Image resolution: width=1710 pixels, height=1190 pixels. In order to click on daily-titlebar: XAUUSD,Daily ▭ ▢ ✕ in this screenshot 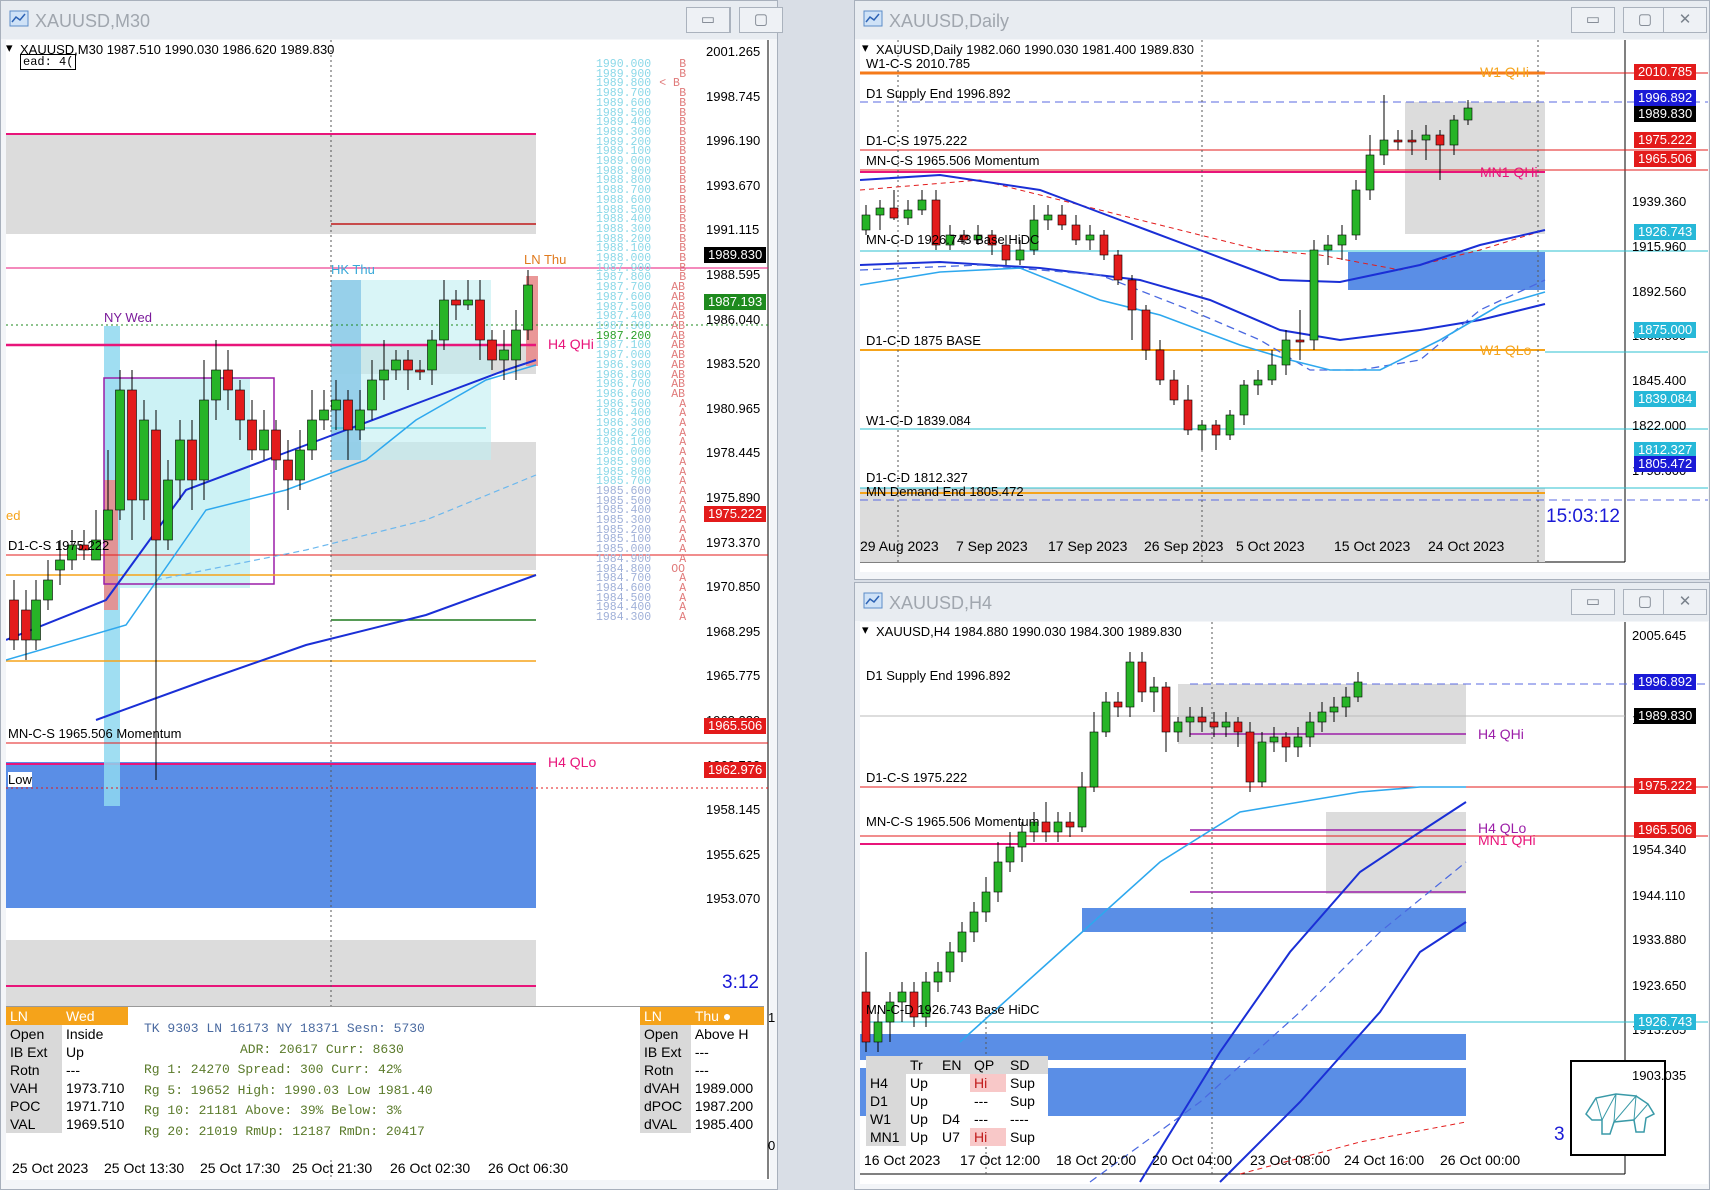, I will do `click(1282, 20)`.